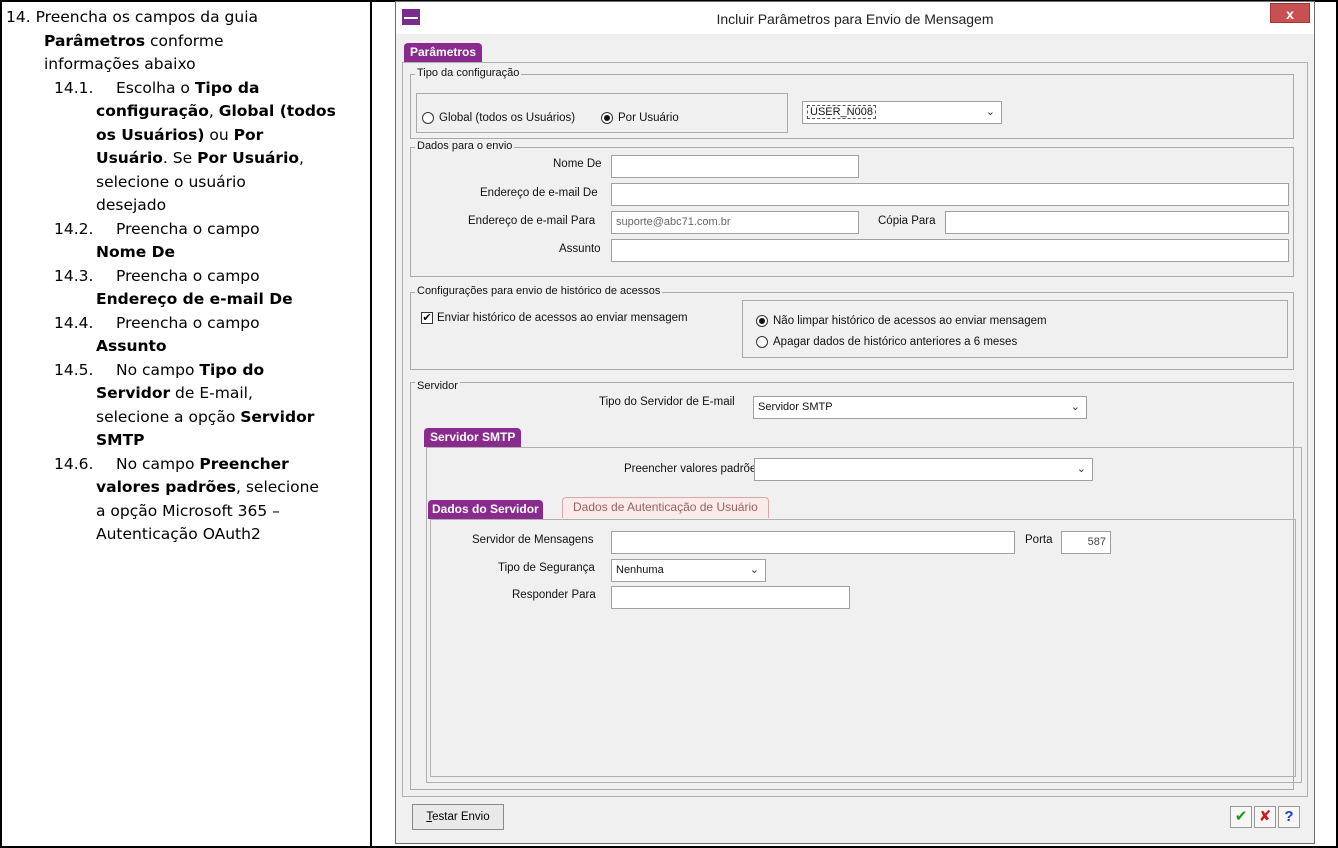 The width and height of the screenshot is (1338, 848). I want to click on copia-para-label: Cópia Para, so click(907, 221).